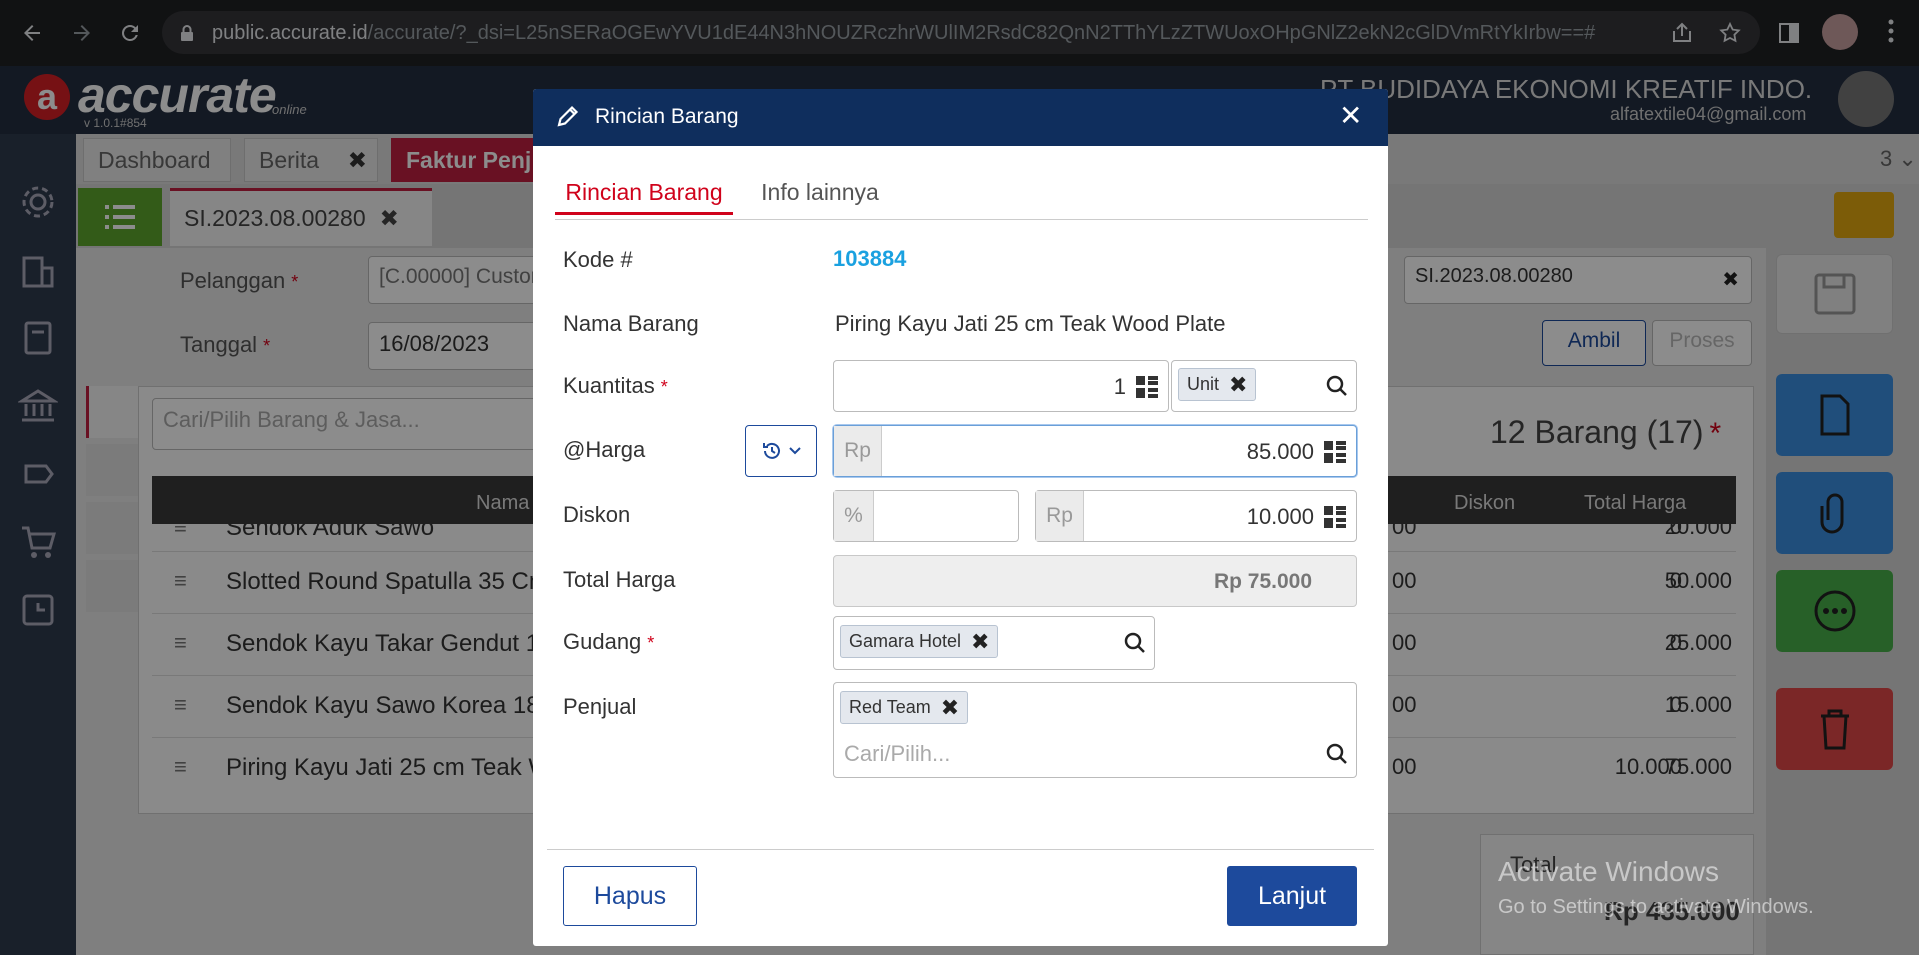 The height and width of the screenshot is (955, 1919). Describe the element at coordinates (1196, 516) in the screenshot. I see `diskon-rp-input: Rp 10.000` at that location.